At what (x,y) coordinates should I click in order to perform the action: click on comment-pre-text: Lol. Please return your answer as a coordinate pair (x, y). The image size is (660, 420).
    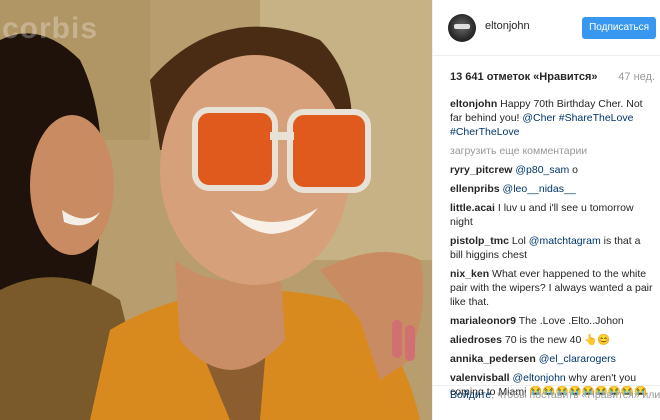
    Looking at the image, I should click on (518, 241).